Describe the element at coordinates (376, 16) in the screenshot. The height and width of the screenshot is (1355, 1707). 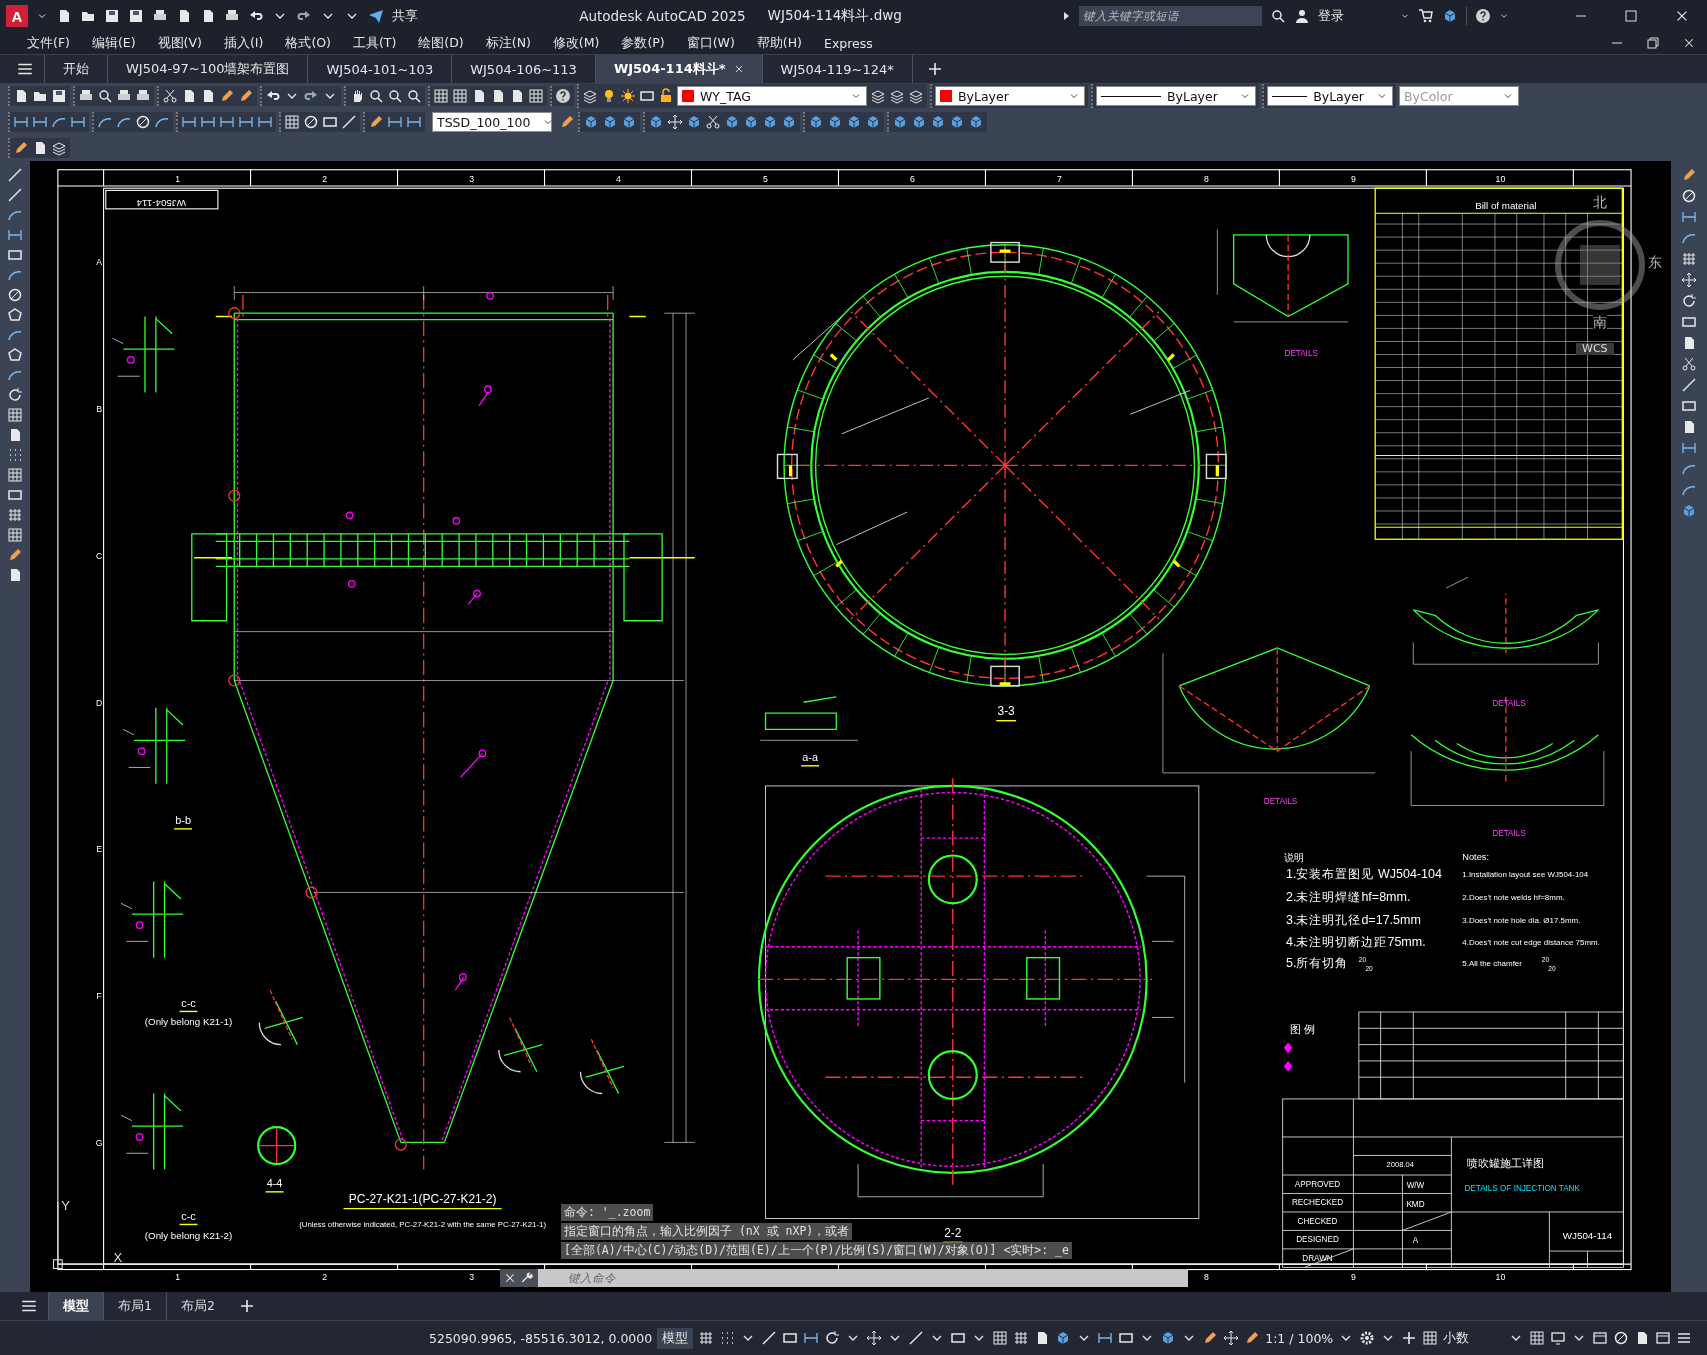
I see `paper-plane-icon` at that location.